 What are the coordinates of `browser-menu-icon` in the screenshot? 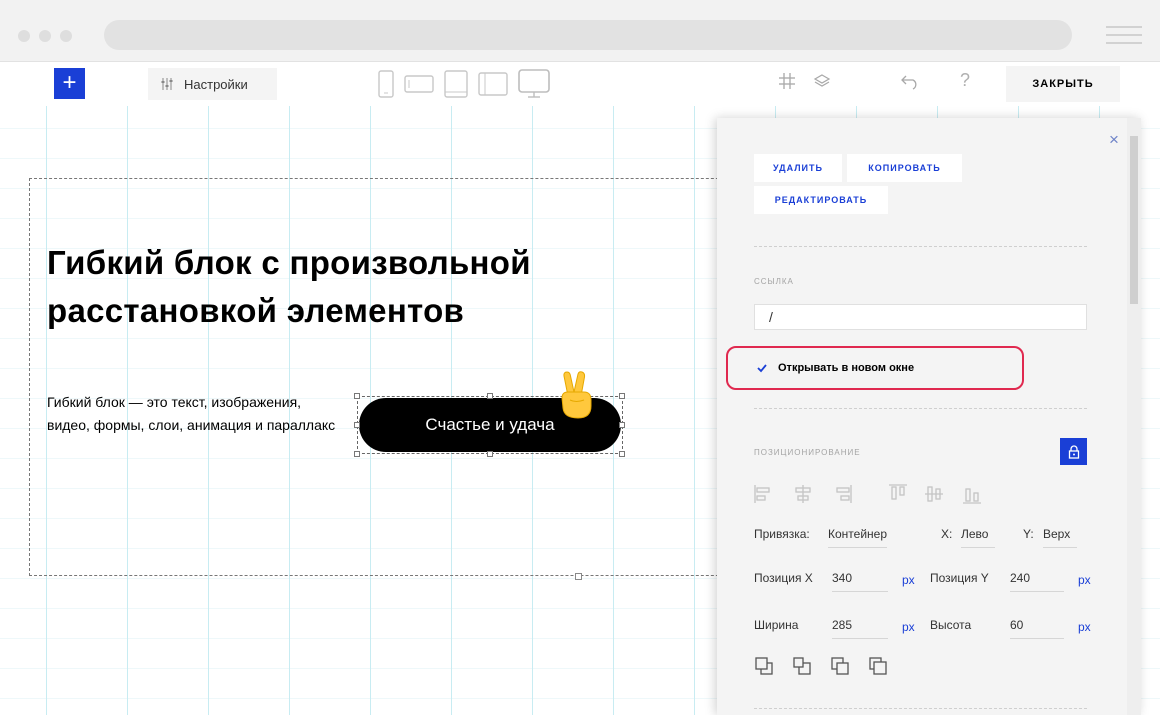 It's located at (1124, 36).